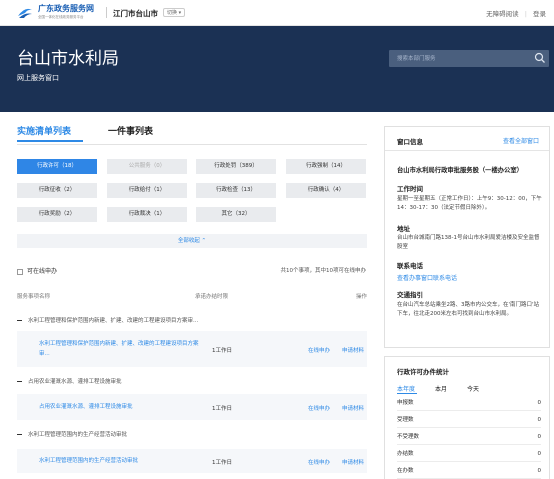  What do you see at coordinates (20, 271) in the screenshot?
I see `online-apply-checkbox` at bounding box center [20, 271].